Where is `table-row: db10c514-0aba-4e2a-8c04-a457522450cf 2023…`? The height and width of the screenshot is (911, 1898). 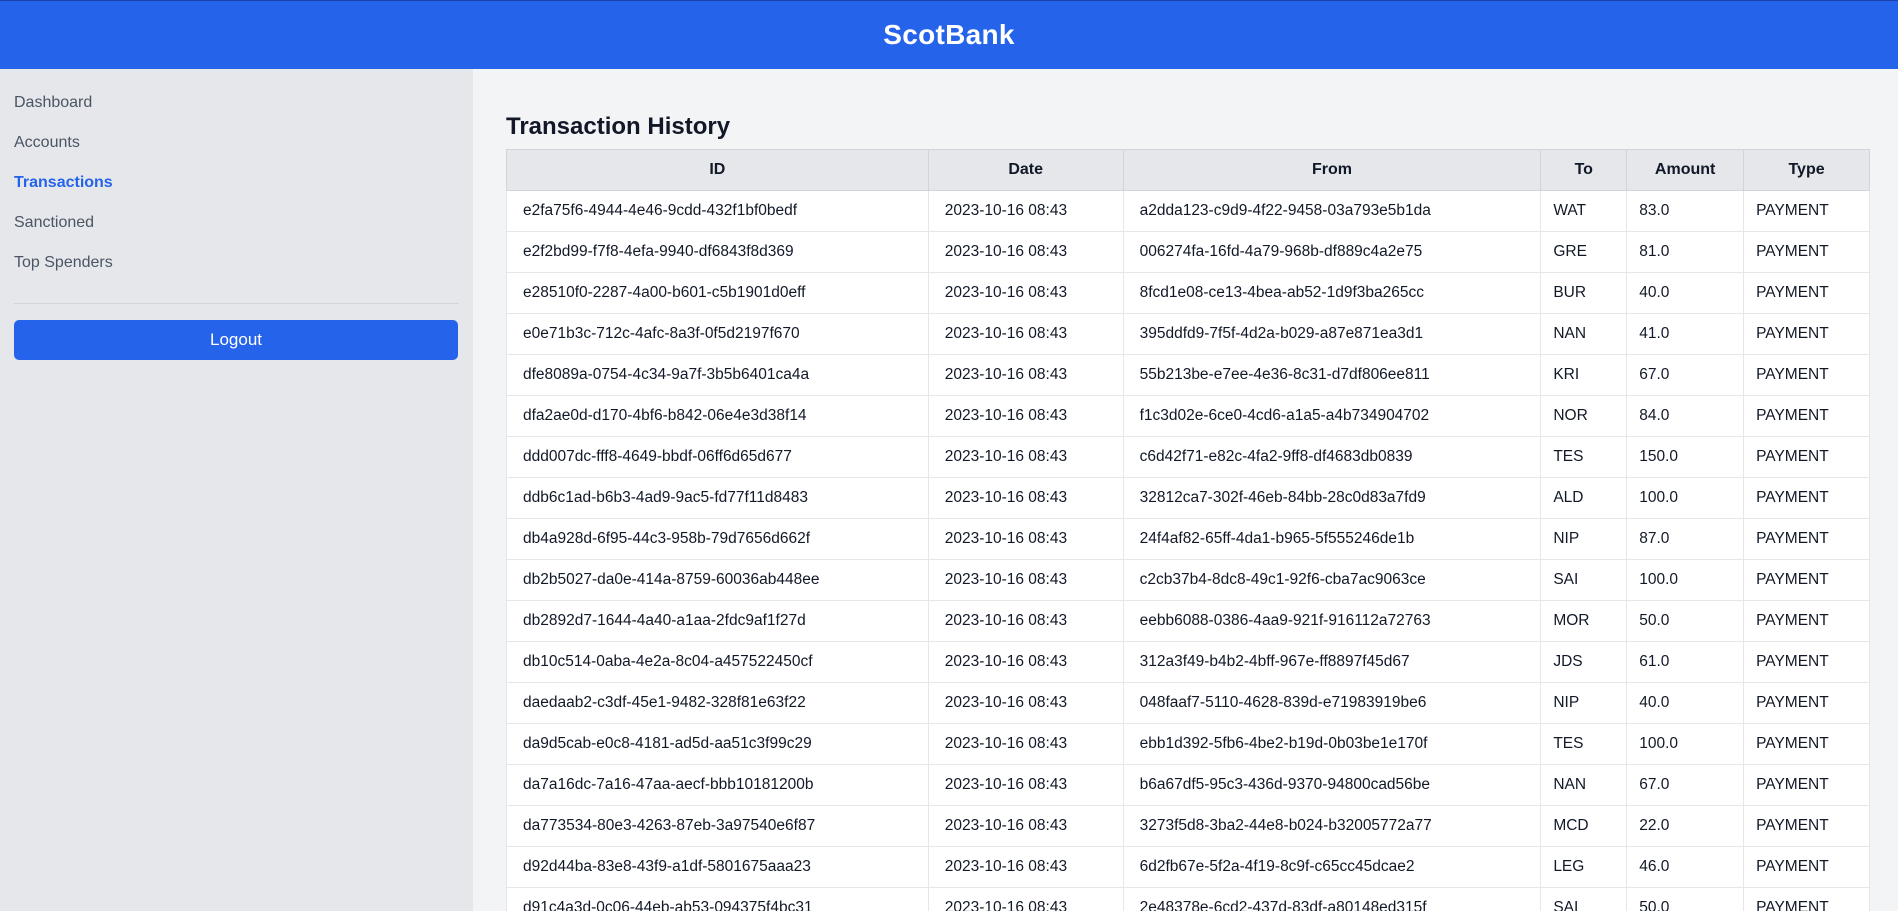 table-row: db10c514-0aba-4e2a-8c04-a457522450cf 2023… is located at coordinates (1188, 662).